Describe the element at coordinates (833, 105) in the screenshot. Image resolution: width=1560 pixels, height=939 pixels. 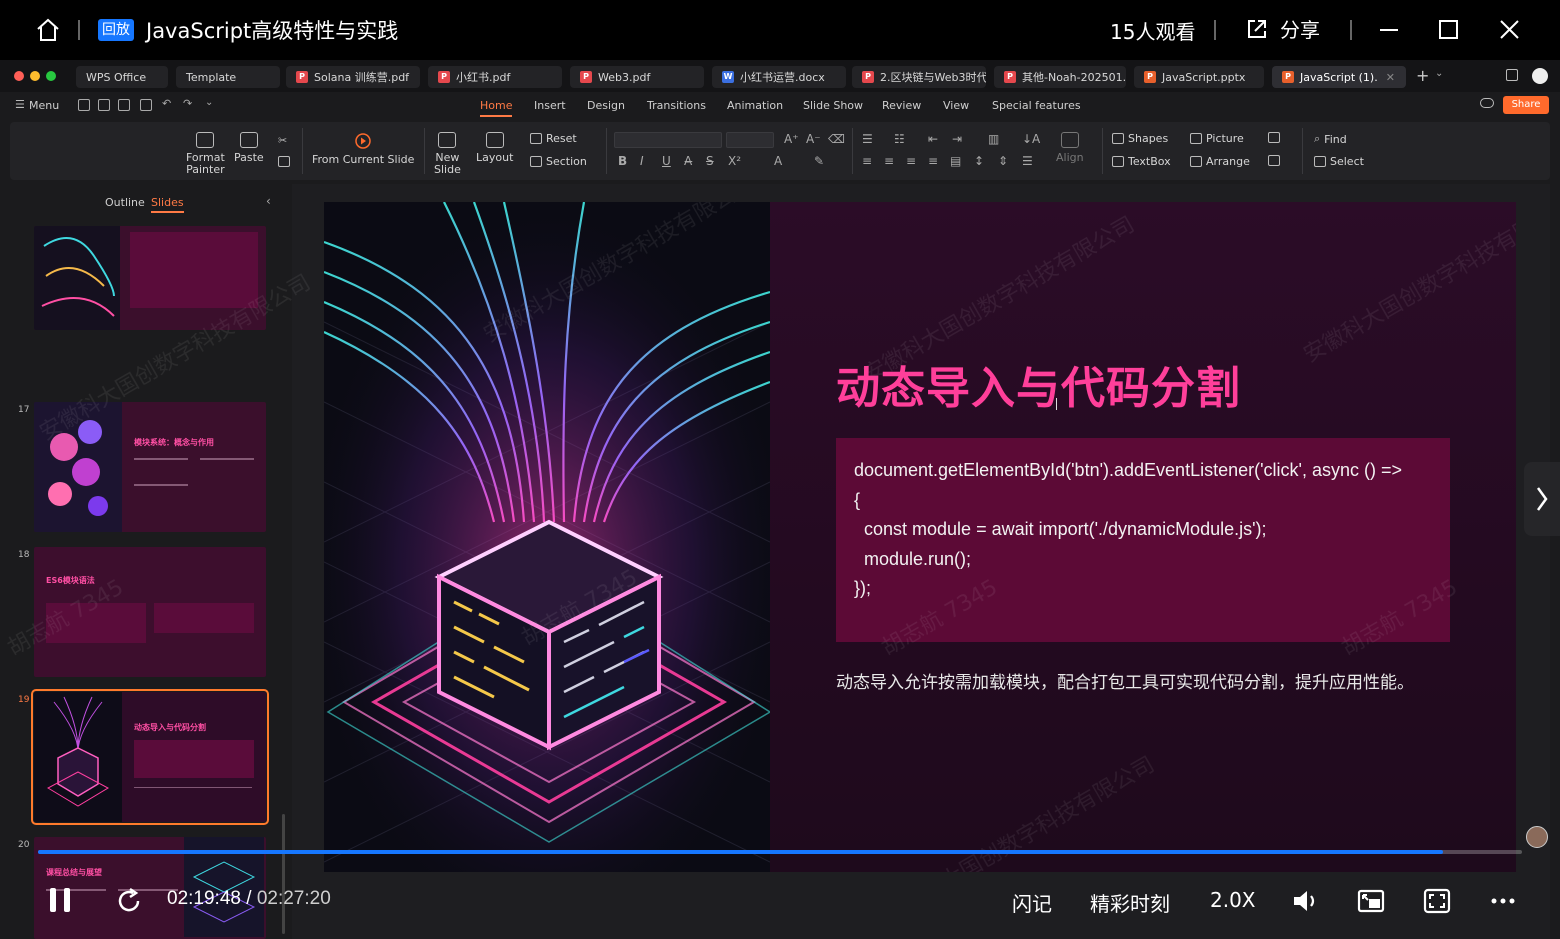
I see `tab-slide-show: Slide Show` at that location.